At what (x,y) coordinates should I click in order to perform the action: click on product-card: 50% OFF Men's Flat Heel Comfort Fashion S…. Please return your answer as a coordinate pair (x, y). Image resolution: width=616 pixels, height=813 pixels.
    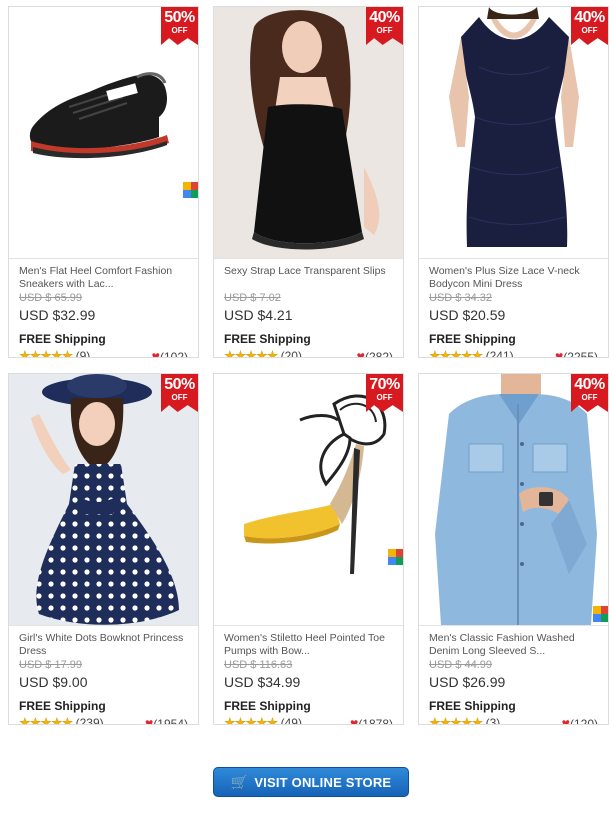
    Looking at the image, I should click on (103, 182).